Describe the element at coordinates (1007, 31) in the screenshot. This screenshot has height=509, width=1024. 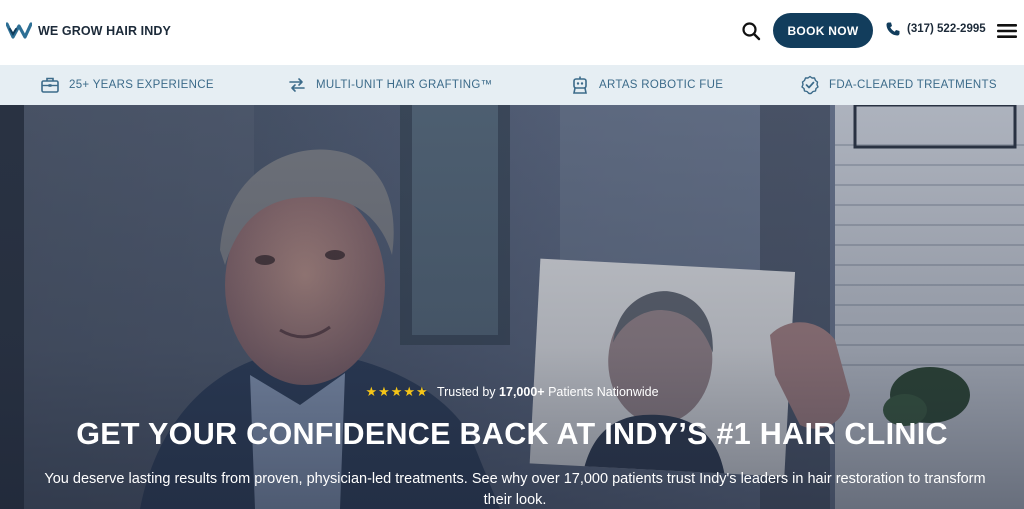
I see `menu-icon` at that location.